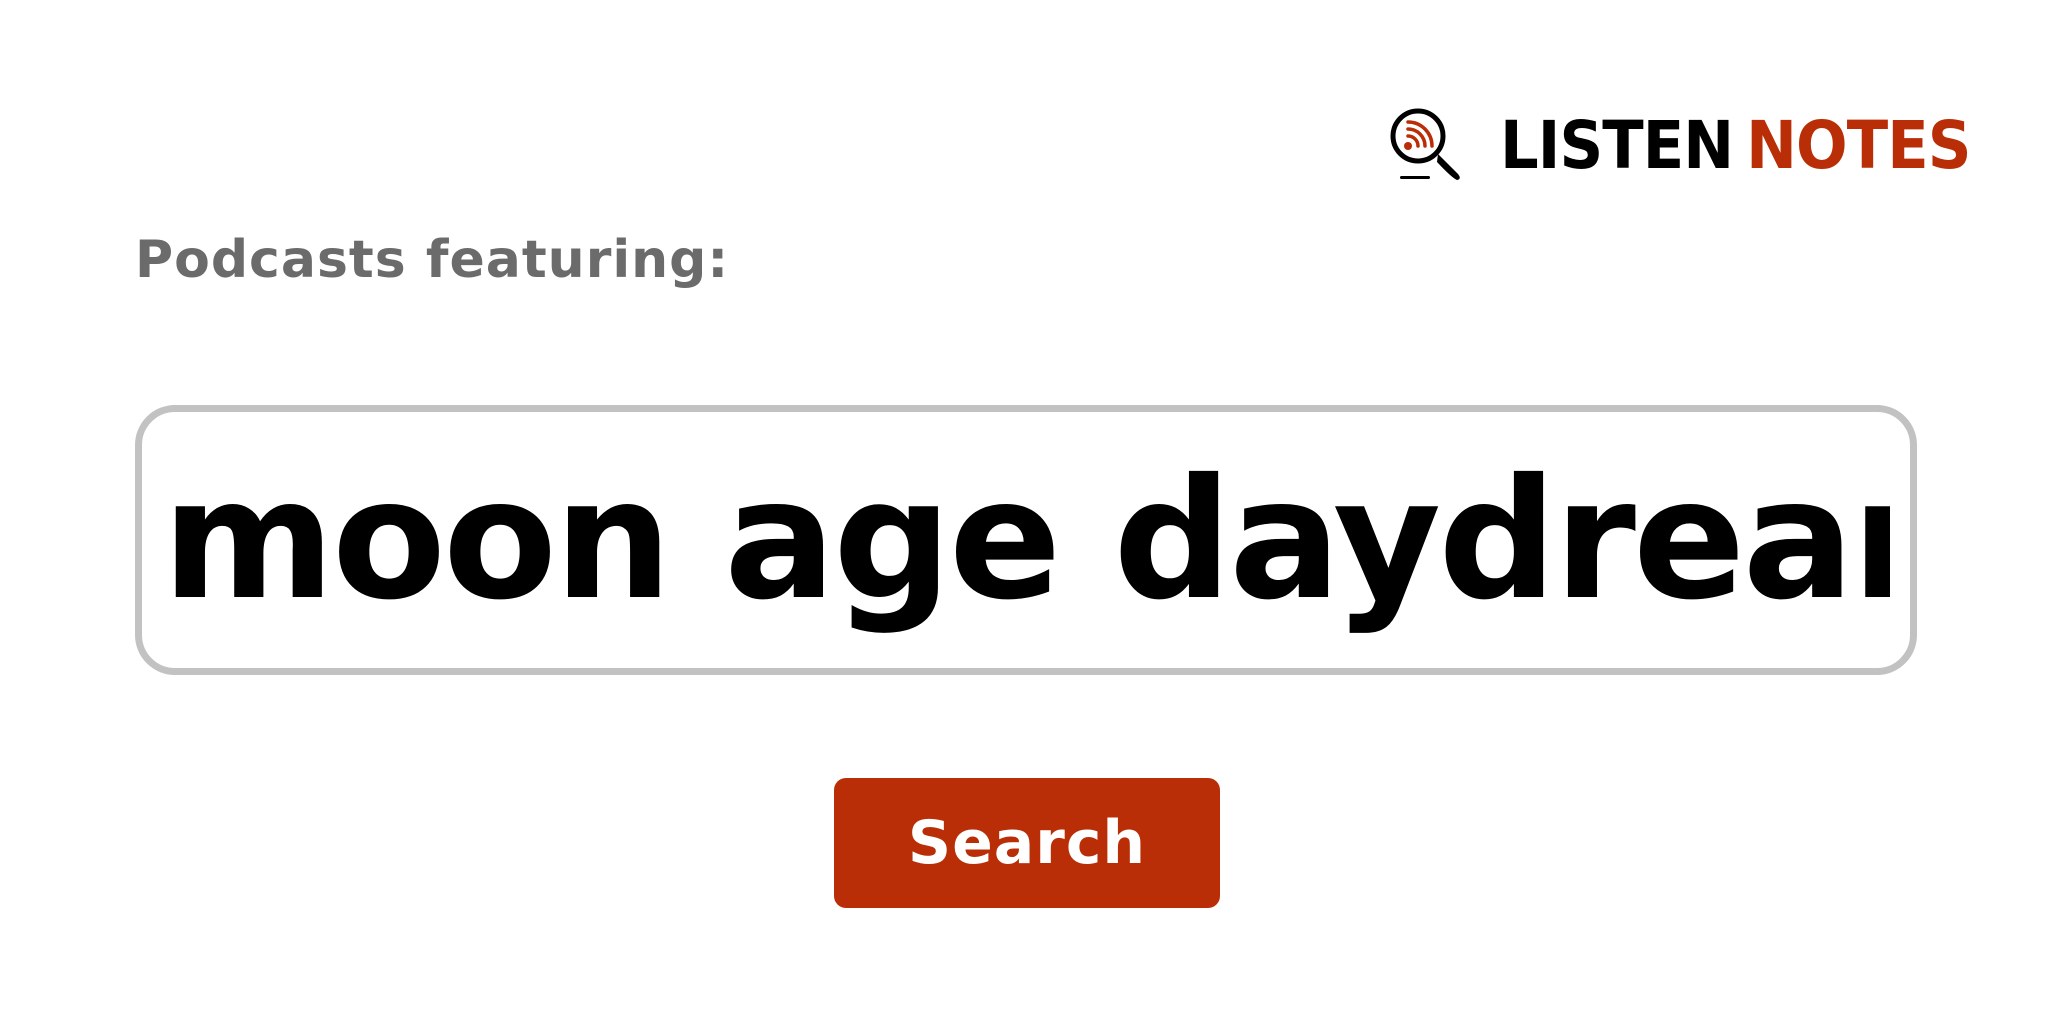 The image size is (2048, 1024). I want to click on logo-word-listen: LISTEN, so click(1617, 145).